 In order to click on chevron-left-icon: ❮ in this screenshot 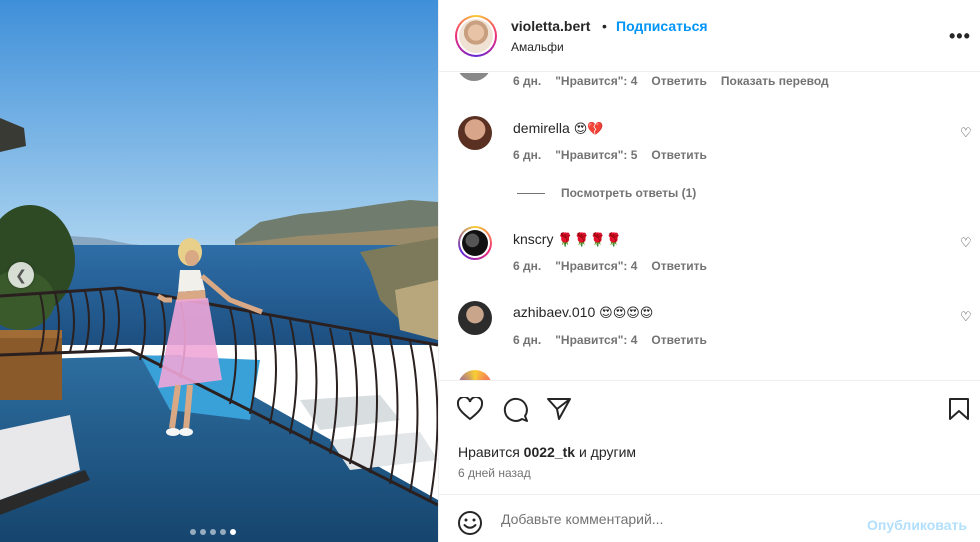, I will do `click(21, 274)`.